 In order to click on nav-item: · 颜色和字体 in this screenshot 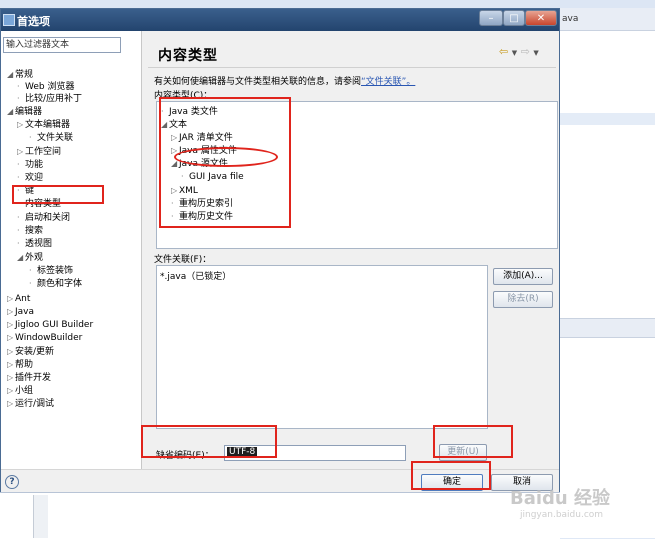, I will do `click(55, 284)`.